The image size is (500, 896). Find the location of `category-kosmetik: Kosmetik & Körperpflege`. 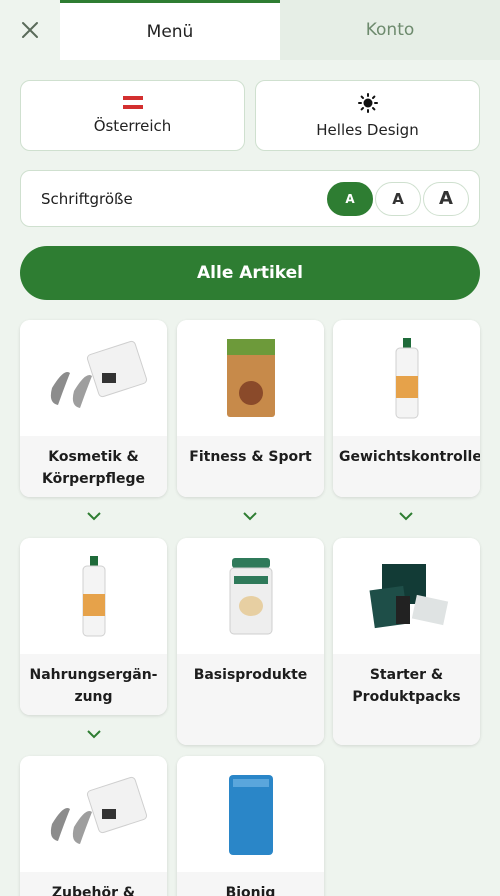

category-kosmetik: Kosmetik & Körperpflege is located at coordinates (93, 408).